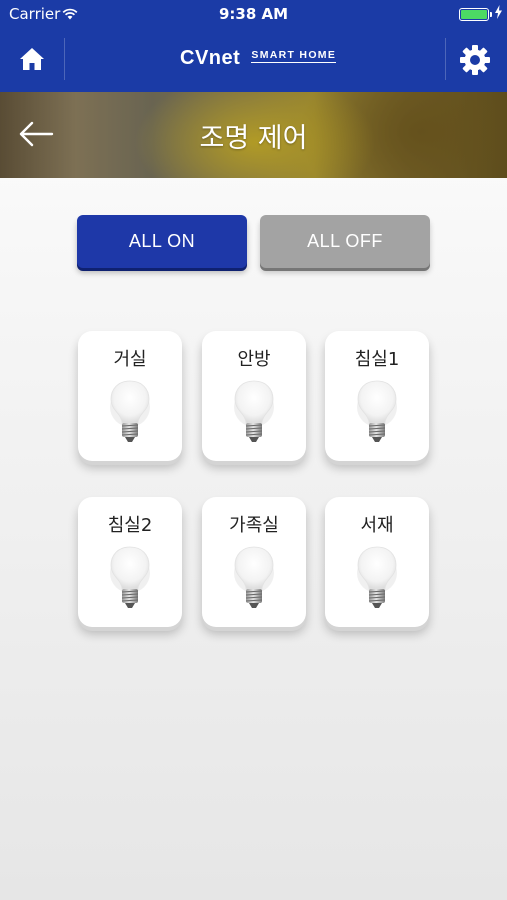 Image resolution: width=507 pixels, height=900 pixels. Describe the element at coordinates (162, 241) in the screenshot. I see `all-on-button: ALL ON` at that location.